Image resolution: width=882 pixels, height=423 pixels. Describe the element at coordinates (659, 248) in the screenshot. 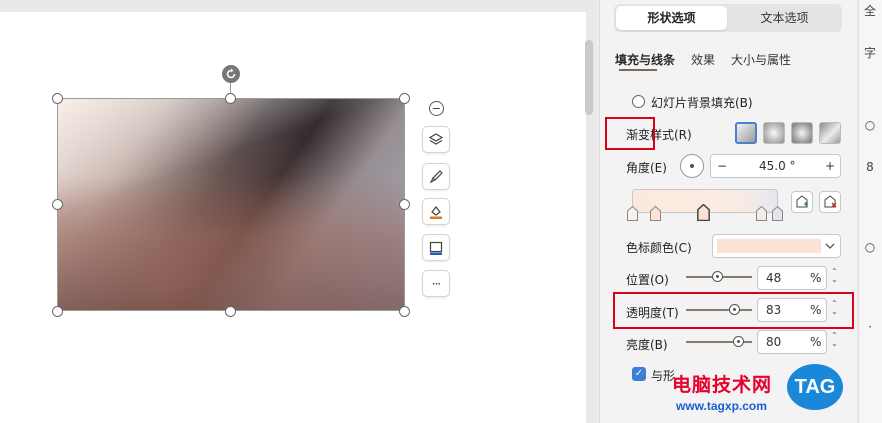

I see `stop-color-label: 色标颜色(C)` at that location.